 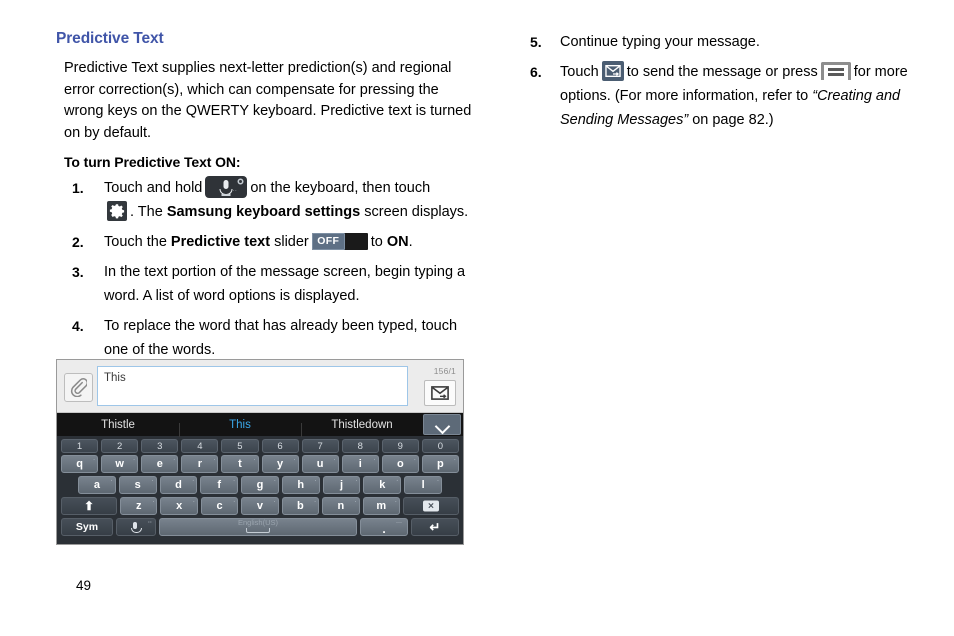 What do you see at coordinates (240, 446) in the screenshot?
I see `key-5: 5` at bounding box center [240, 446].